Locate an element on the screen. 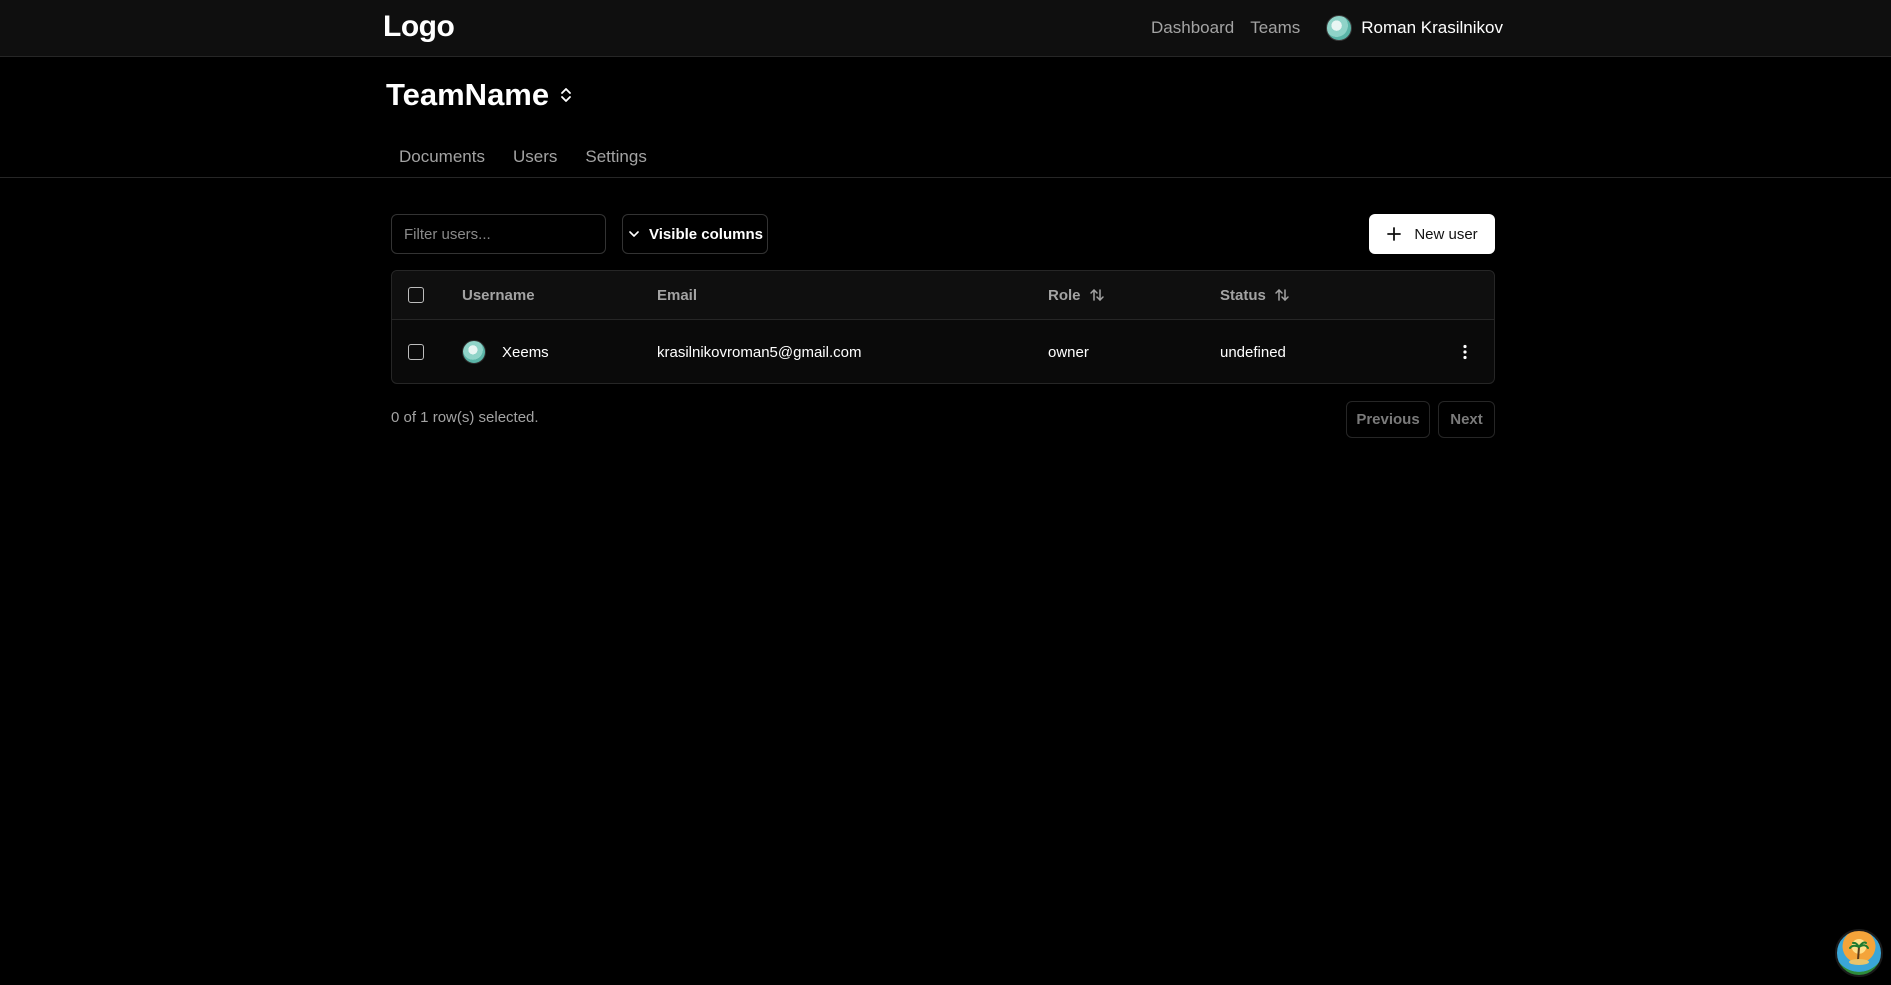 This screenshot has width=1891, height=985. username-cell: Xeems is located at coordinates (505, 352).